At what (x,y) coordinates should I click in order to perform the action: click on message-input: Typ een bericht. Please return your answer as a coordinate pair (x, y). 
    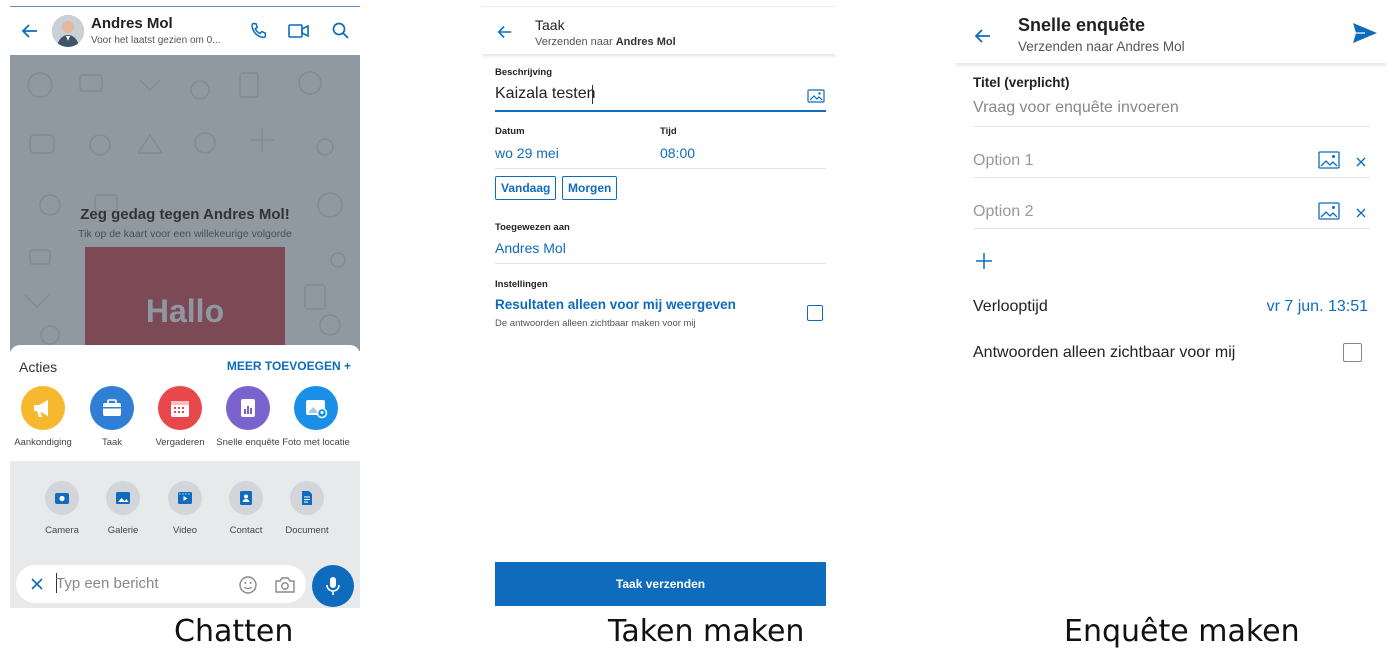
    Looking at the image, I should click on (107, 583).